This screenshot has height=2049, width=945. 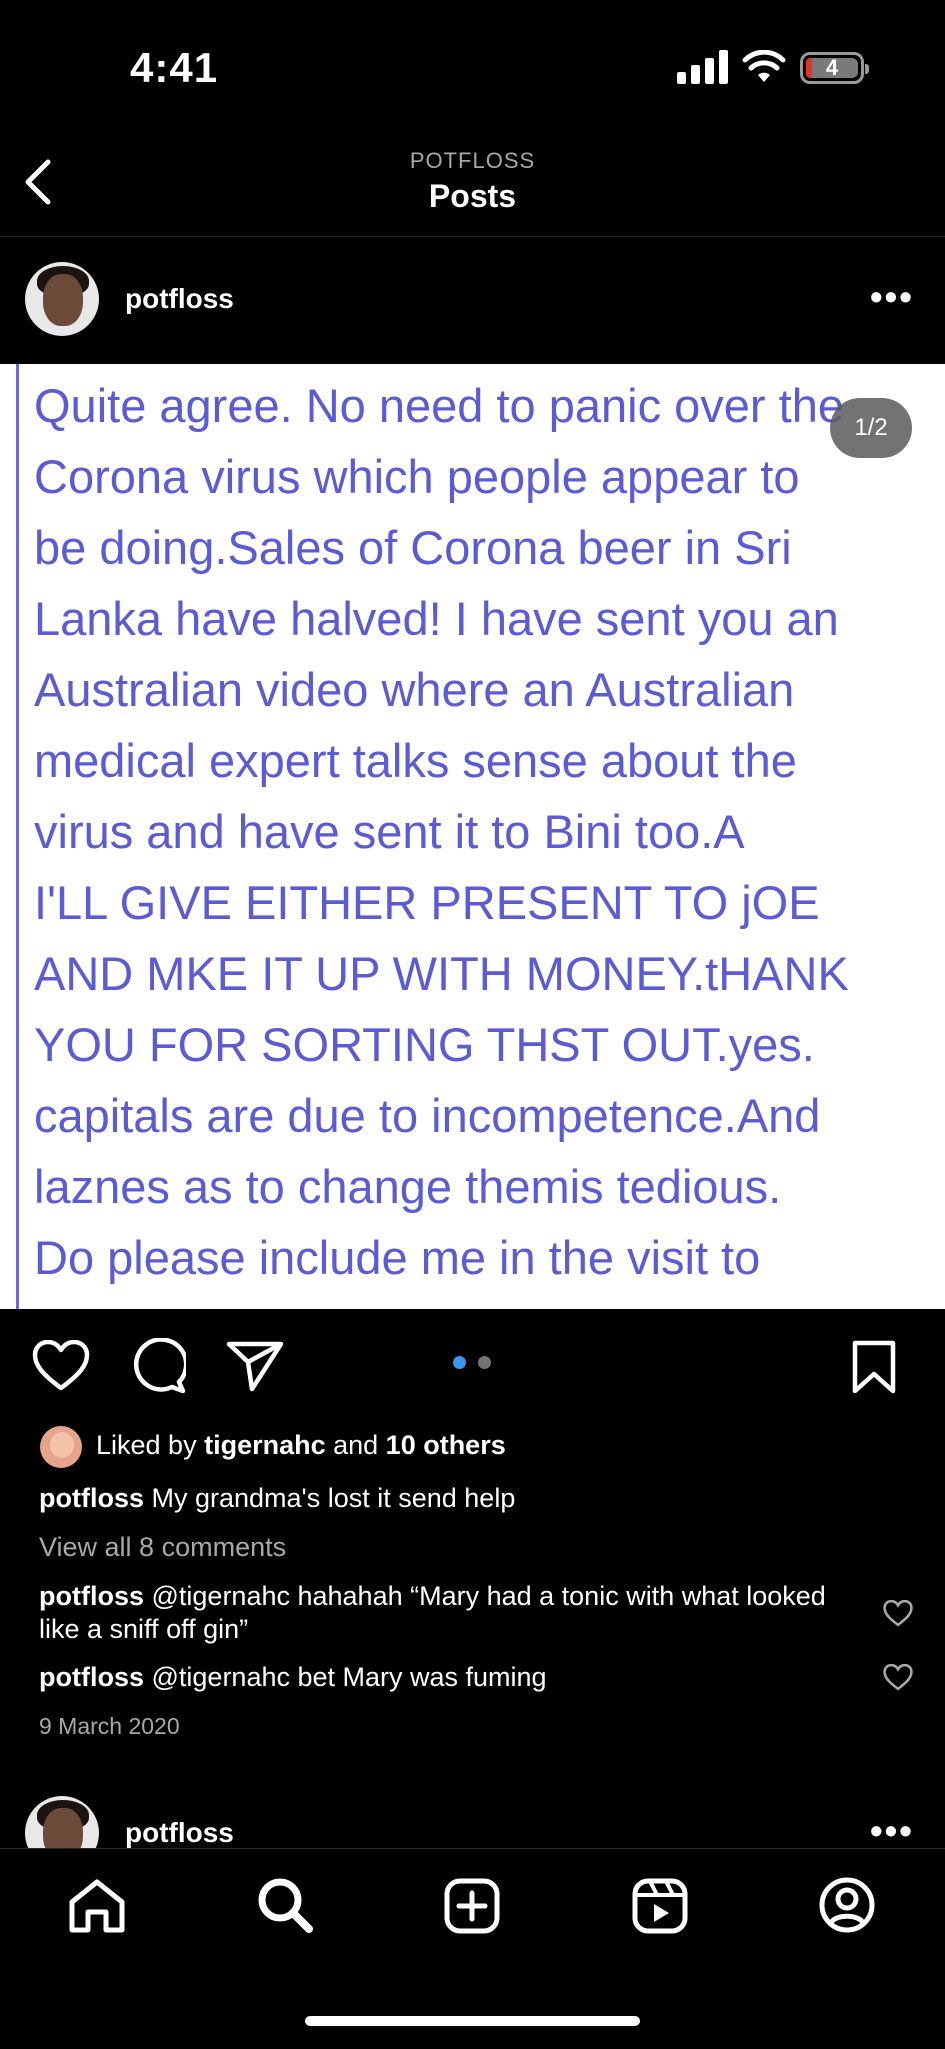 What do you see at coordinates (285, 1905) in the screenshot?
I see `search-icon` at bounding box center [285, 1905].